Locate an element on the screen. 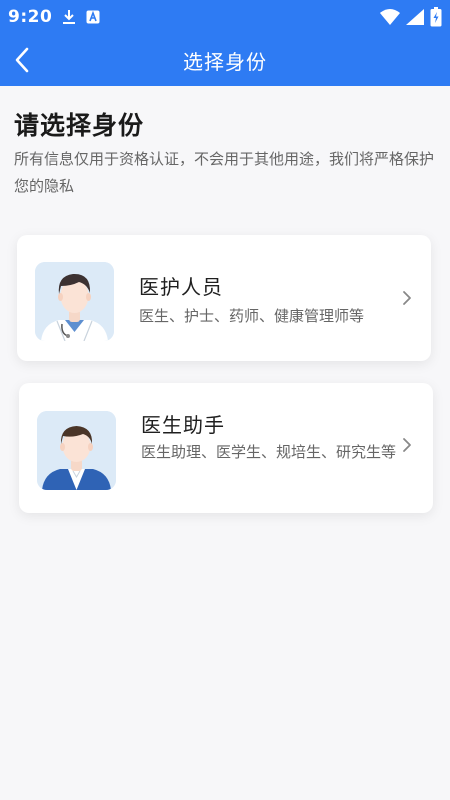  wifi-icon is located at coordinates (390, 17).